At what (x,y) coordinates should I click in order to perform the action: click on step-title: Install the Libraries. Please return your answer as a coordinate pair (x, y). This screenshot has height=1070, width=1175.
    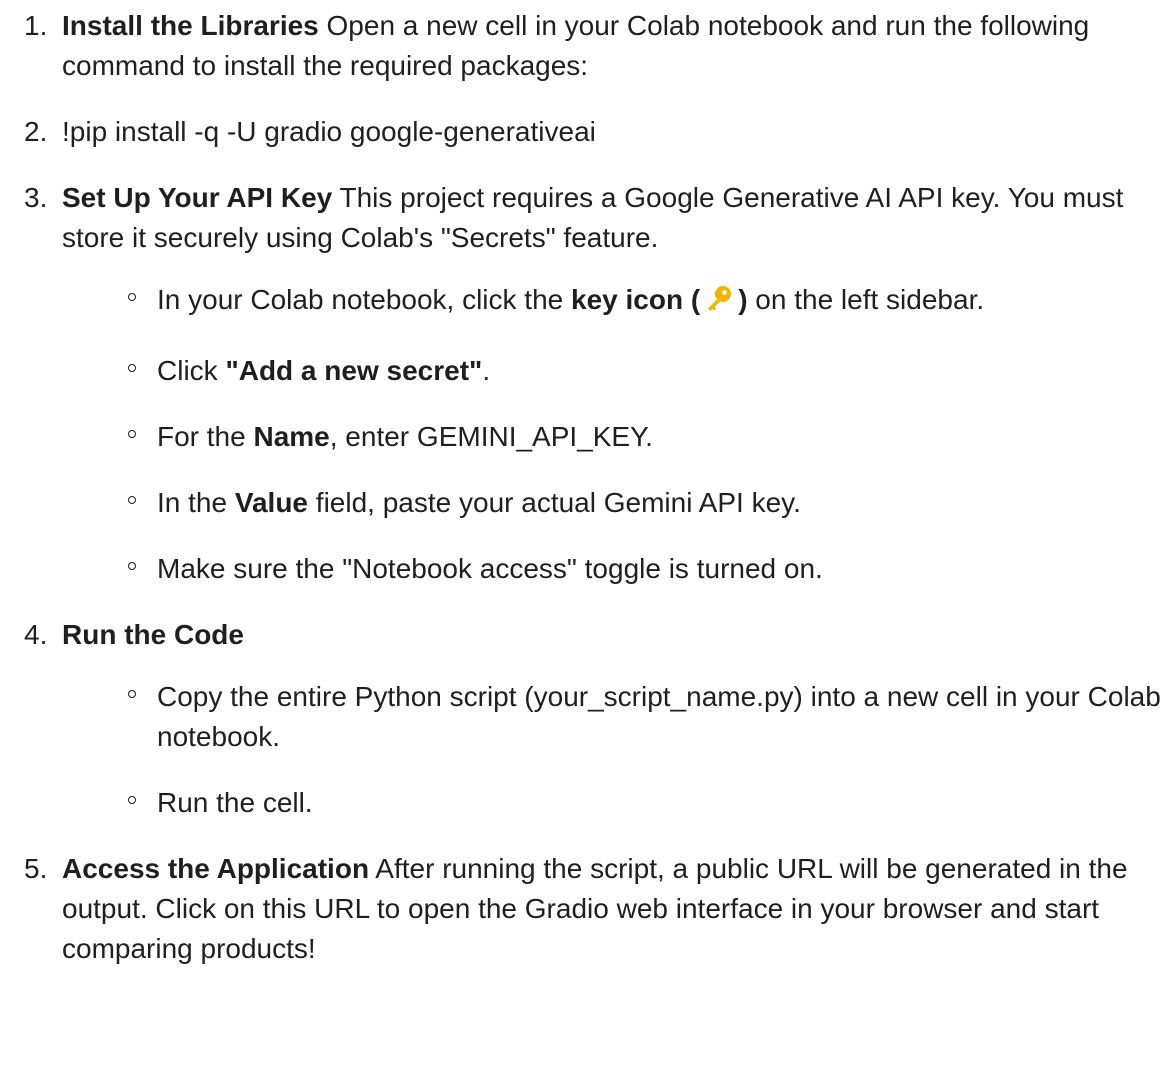
    Looking at the image, I should click on (190, 25).